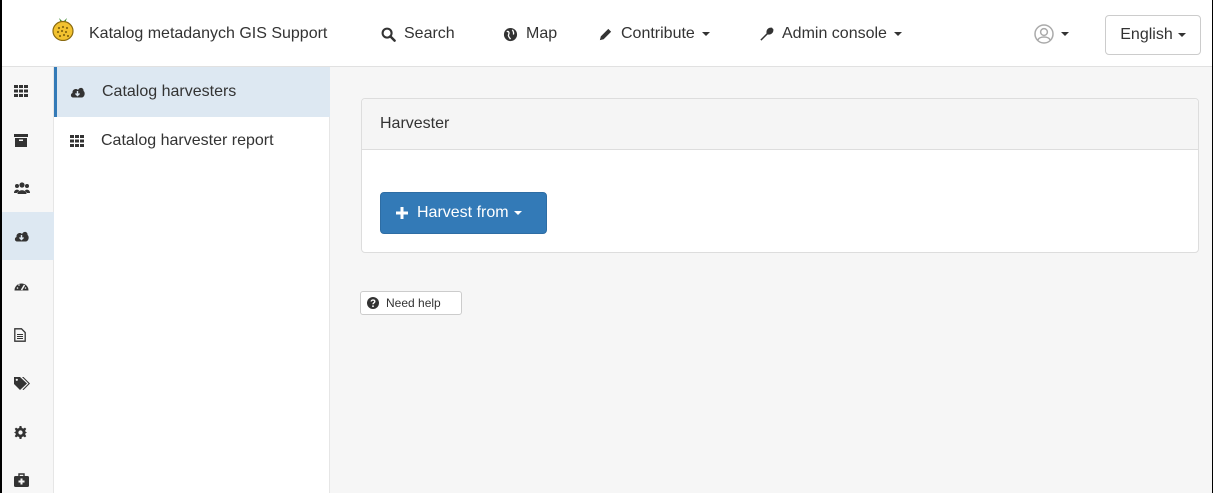  I want to click on rail-item-dashboard, so click(28, 91).